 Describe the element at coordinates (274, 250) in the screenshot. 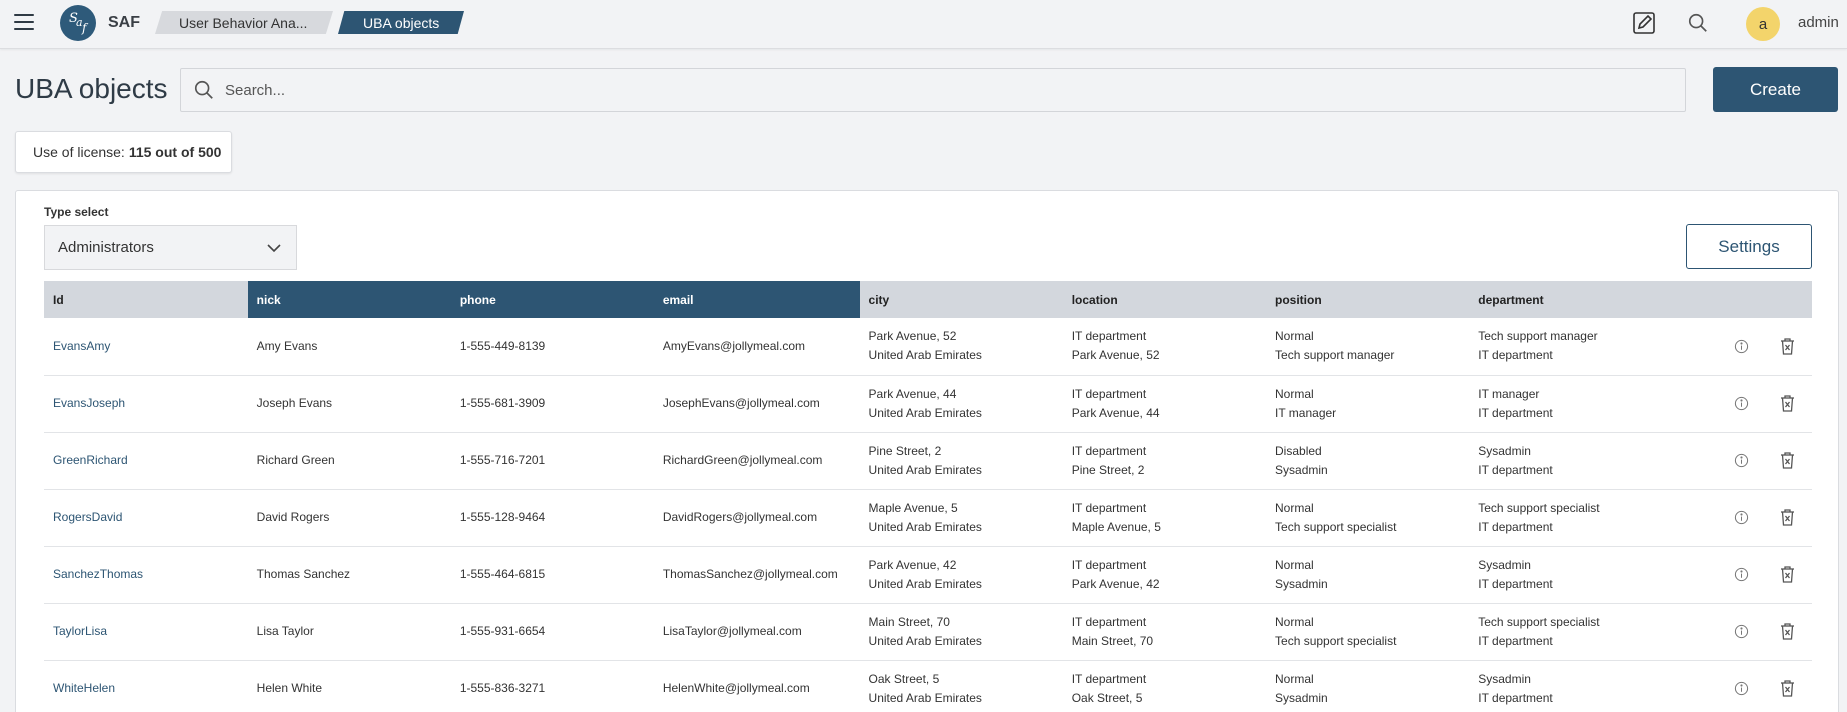

I see `chevron-down-icon` at that location.